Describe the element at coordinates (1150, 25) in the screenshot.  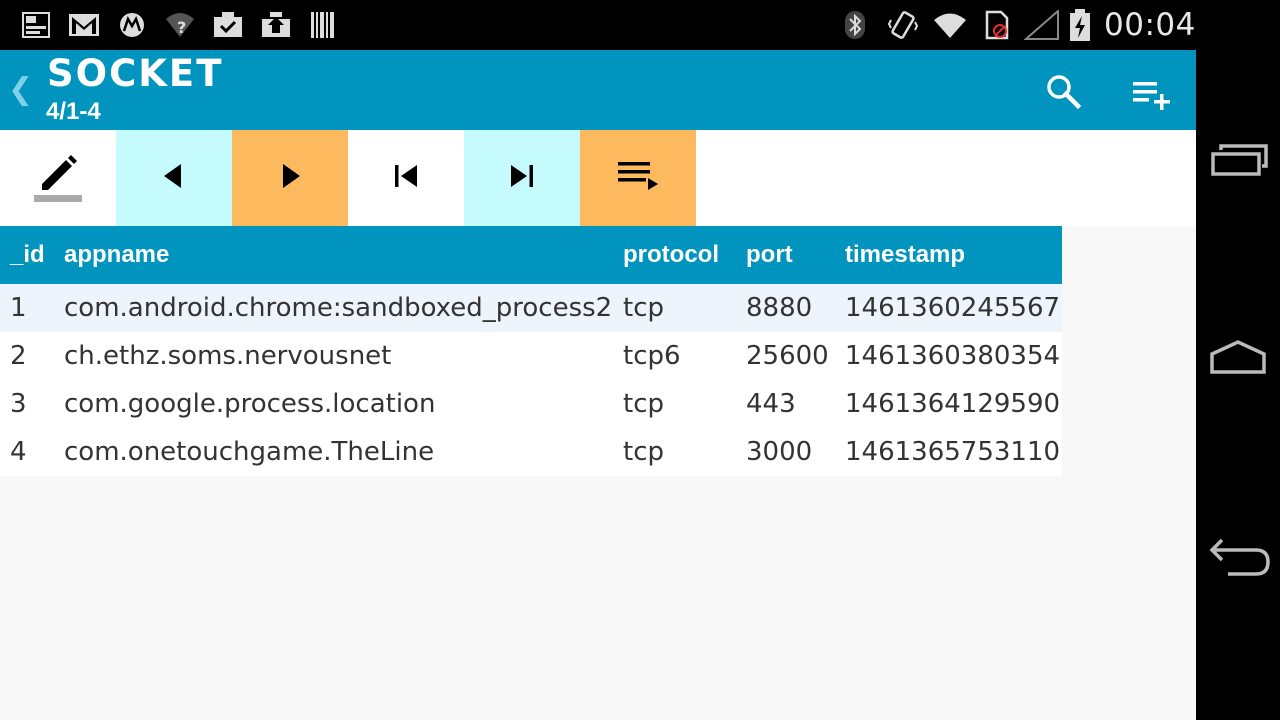
I see `status-clock: 00:04` at that location.